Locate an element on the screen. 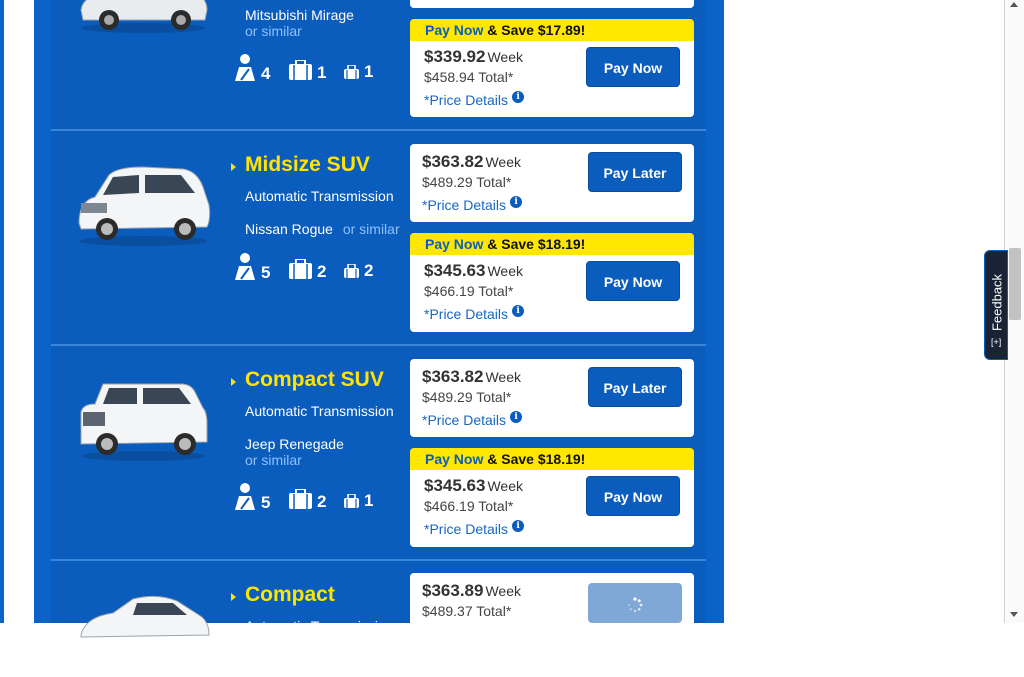 The width and height of the screenshot is (1024, 677). passenger-count: 4 is located at coordinates (266, 73).